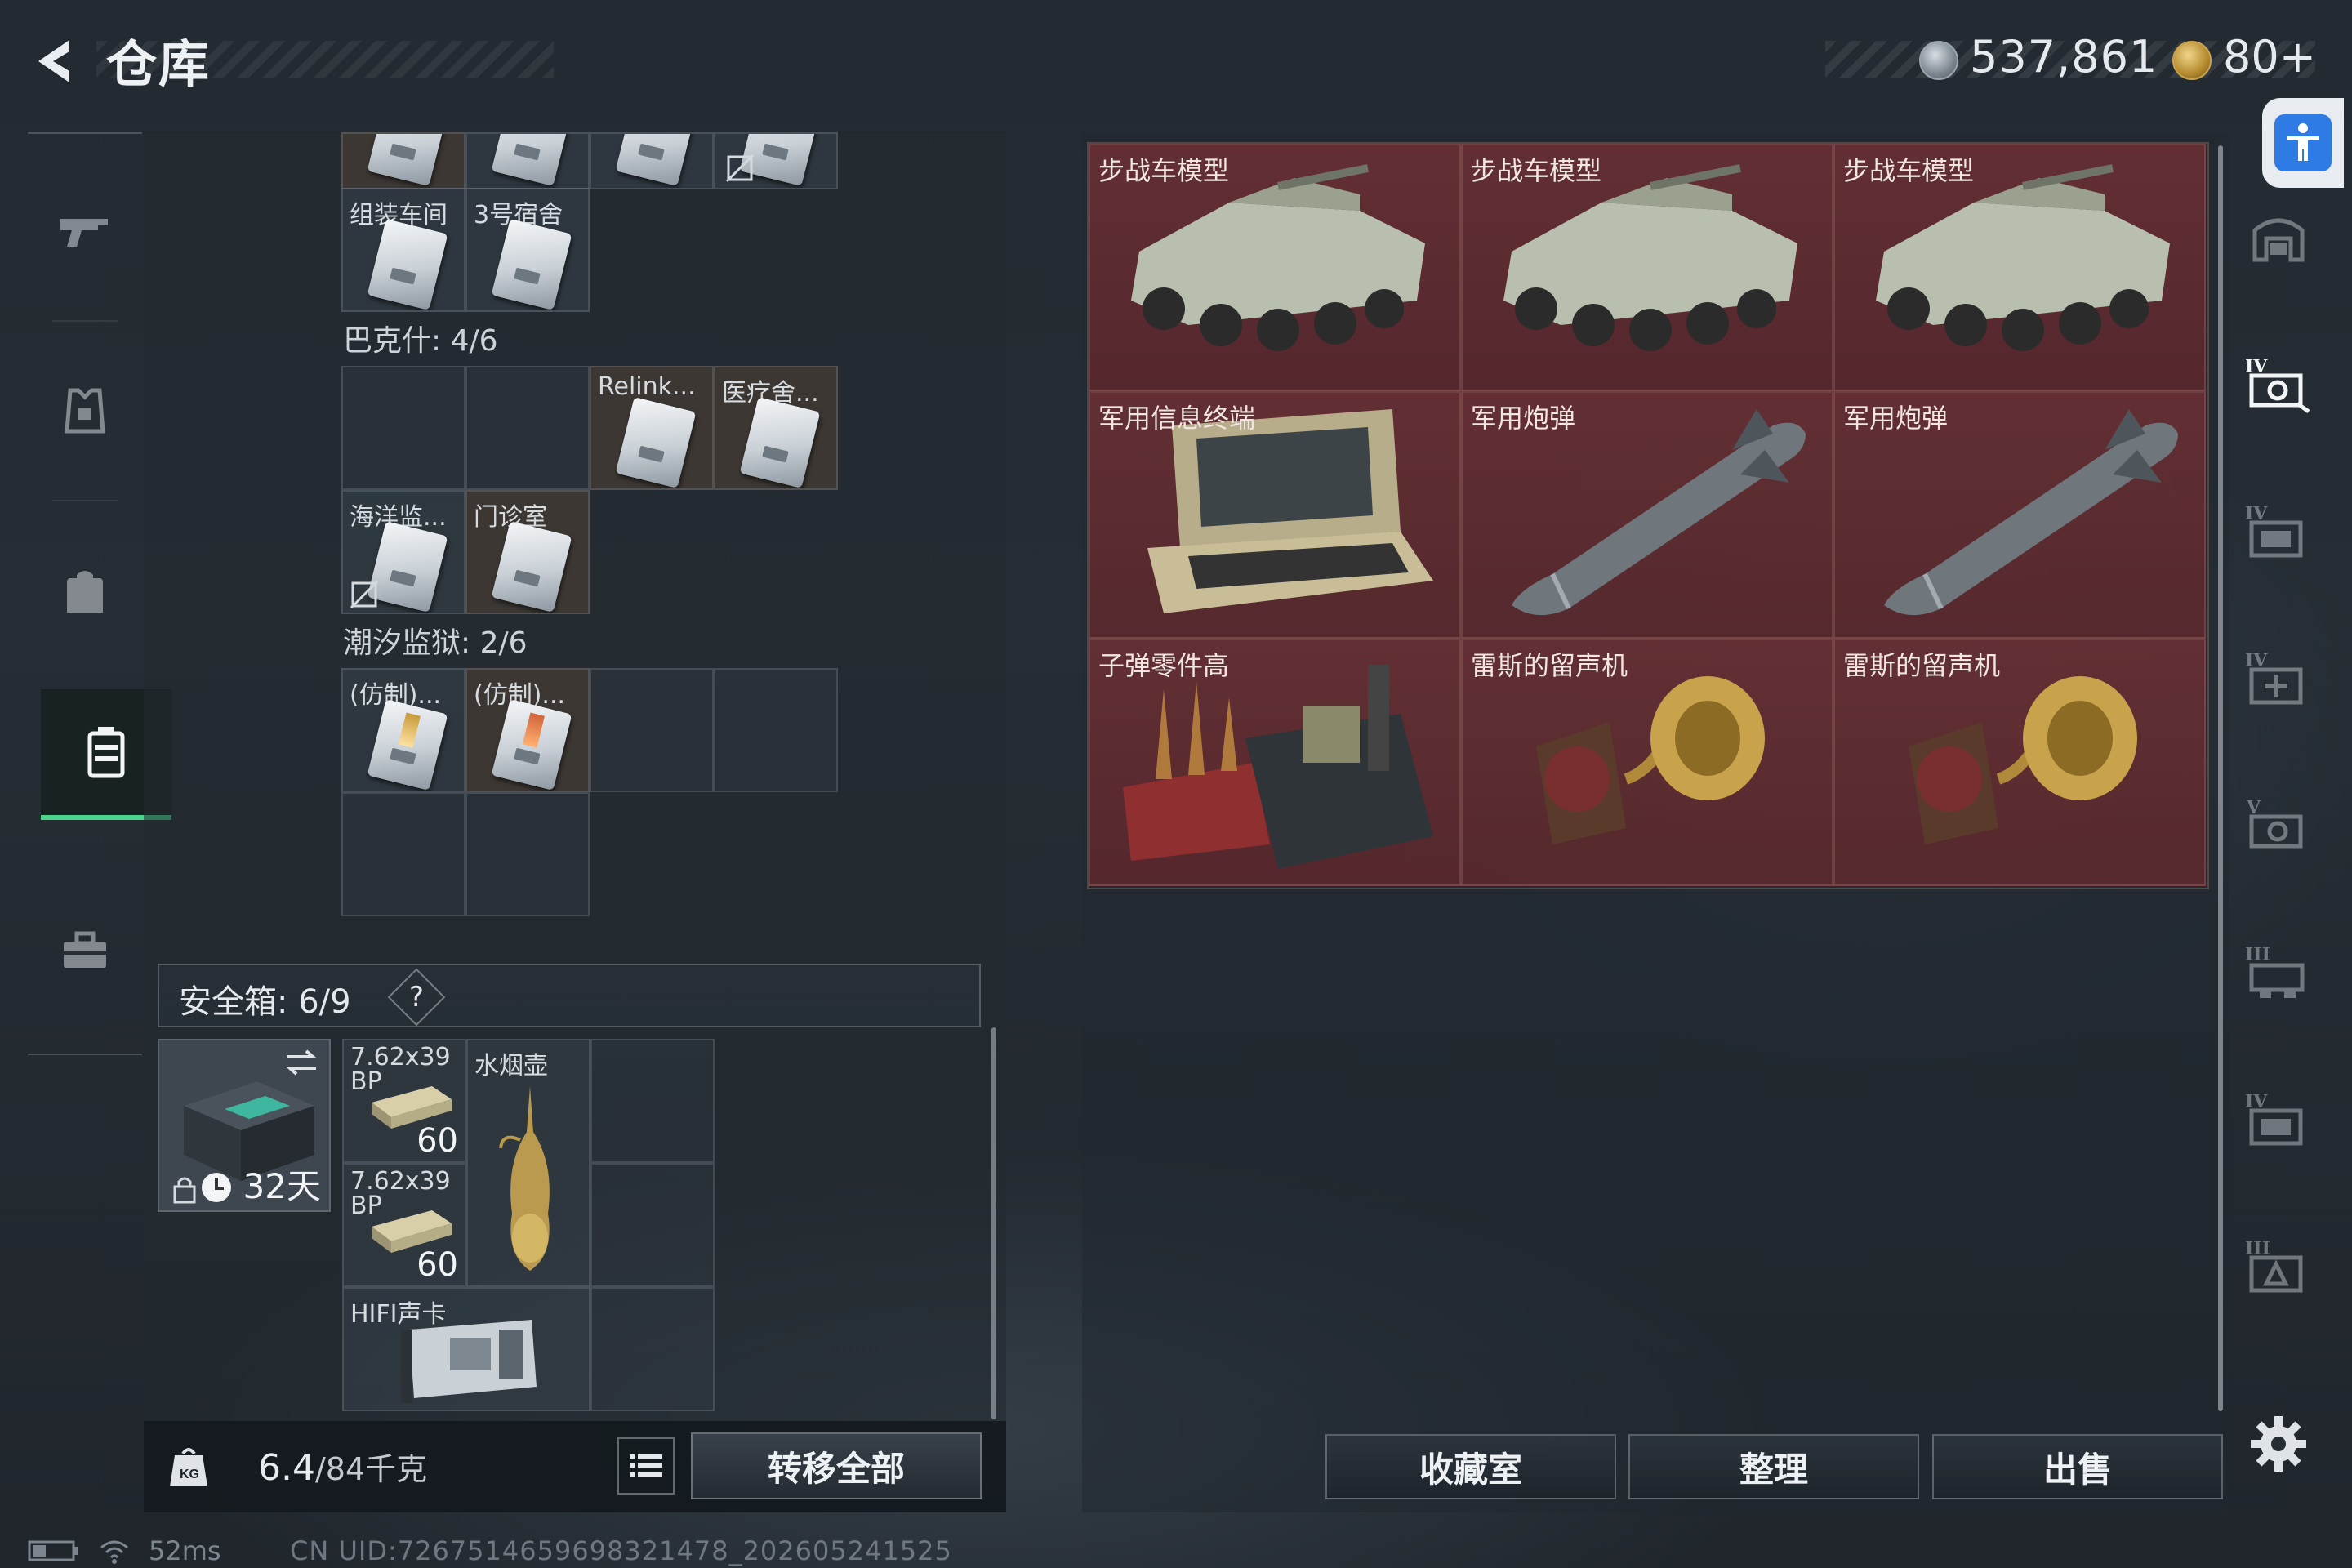 The height and width of the screenshot is (1568, 2352). I want to click on gear-icon, so click(2278, 1444).